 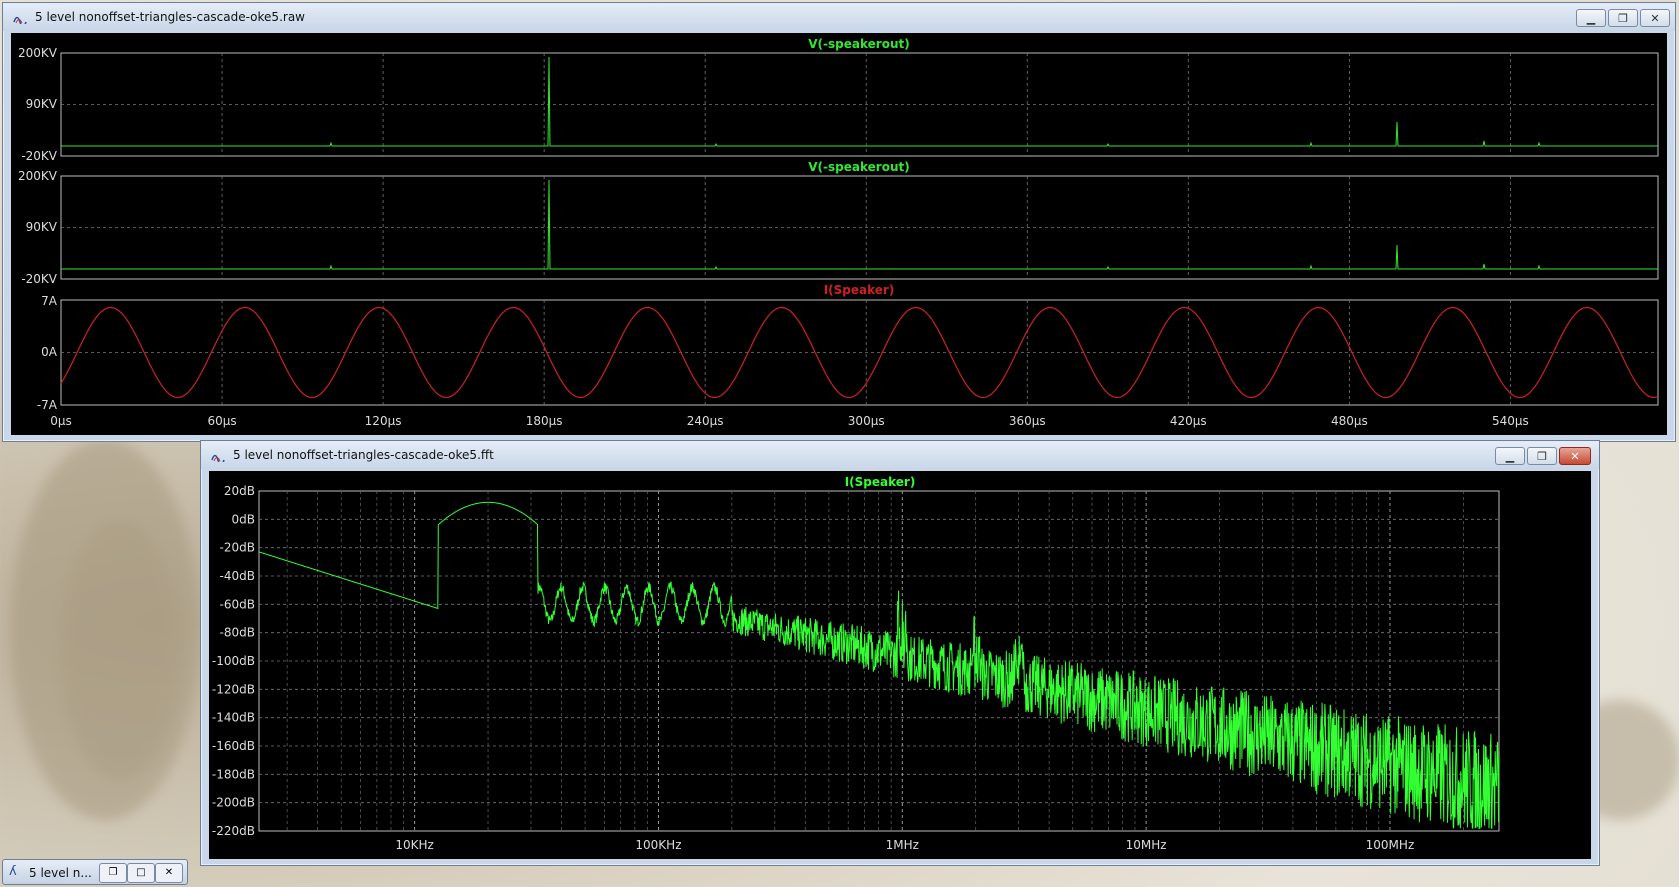 I want to click on x-tick-label: 480µs, so click(x=1349, y=421).